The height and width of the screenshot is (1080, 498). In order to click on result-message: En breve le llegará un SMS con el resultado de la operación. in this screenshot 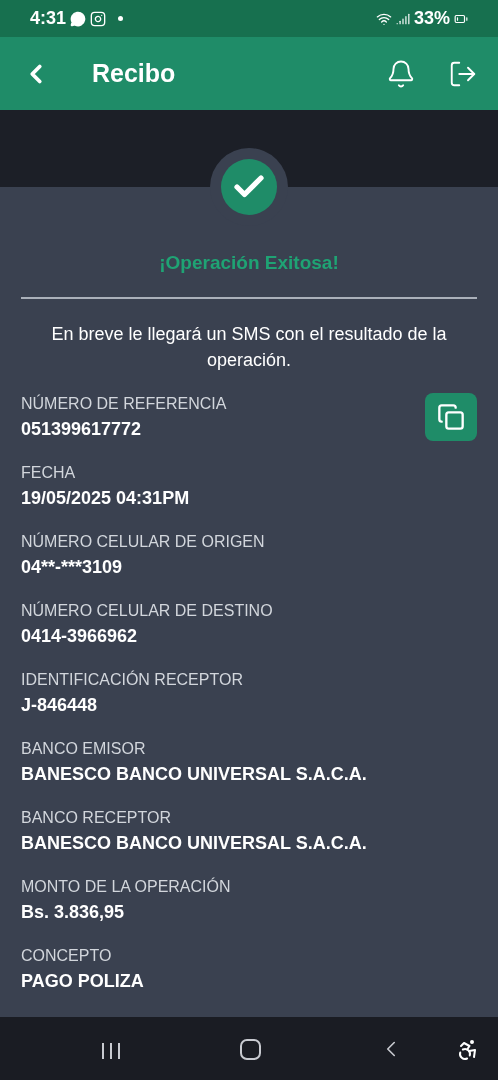, I will do `click(249, 347)`.